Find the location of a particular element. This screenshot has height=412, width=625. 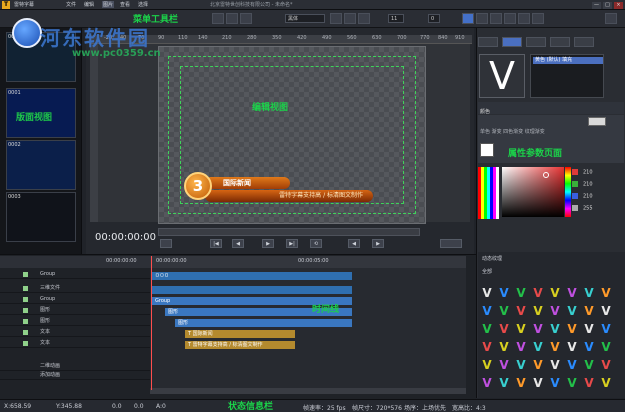

green-value-row: 210 is located at coordinates (582, 184).